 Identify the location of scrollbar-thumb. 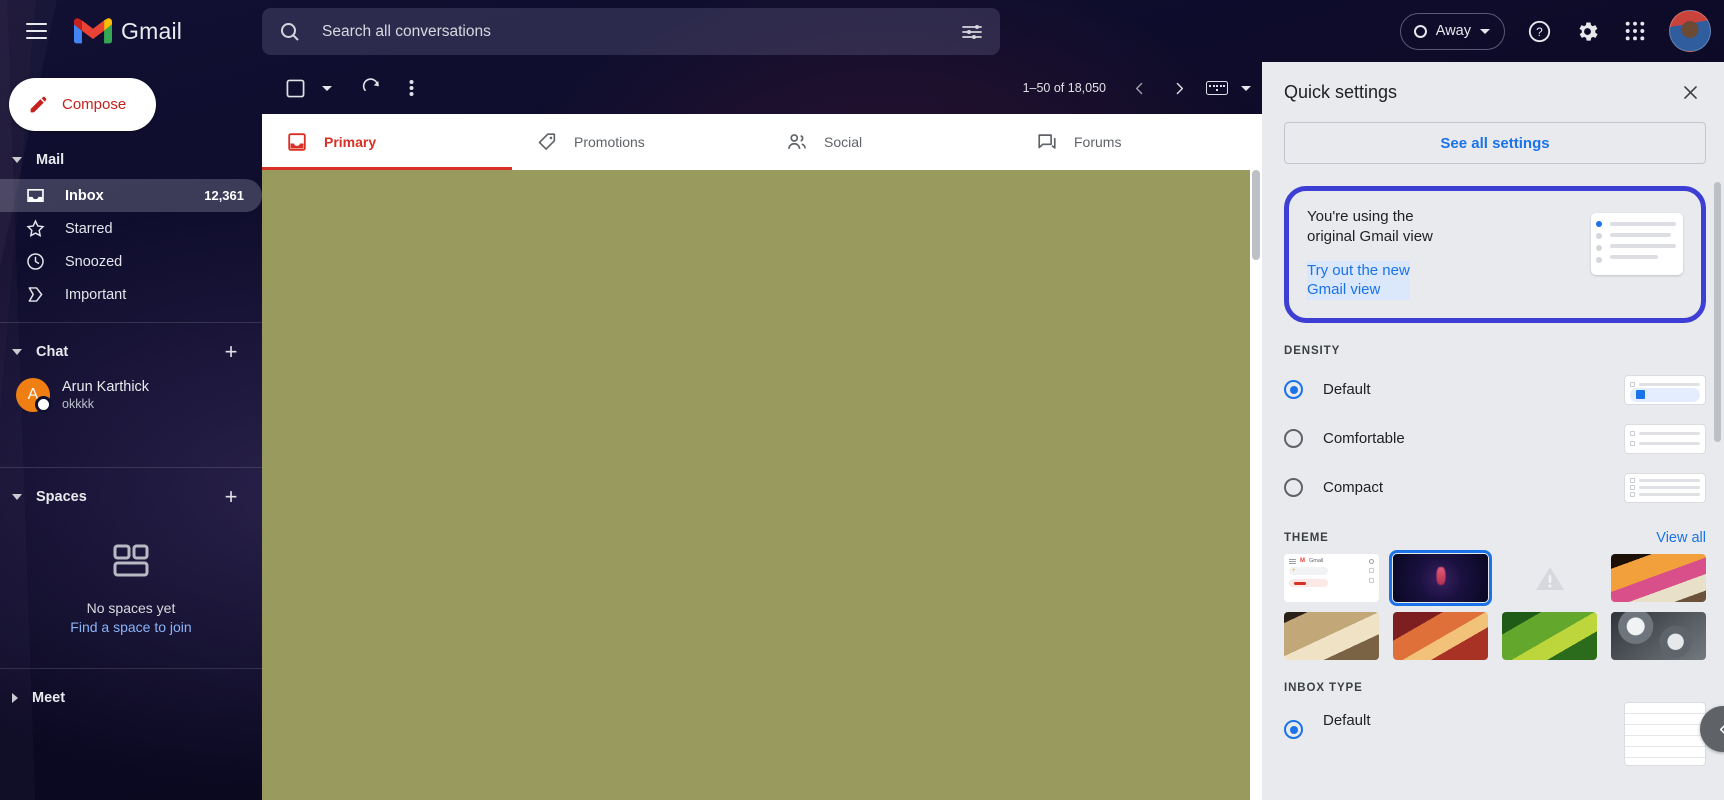
(1256, 215).